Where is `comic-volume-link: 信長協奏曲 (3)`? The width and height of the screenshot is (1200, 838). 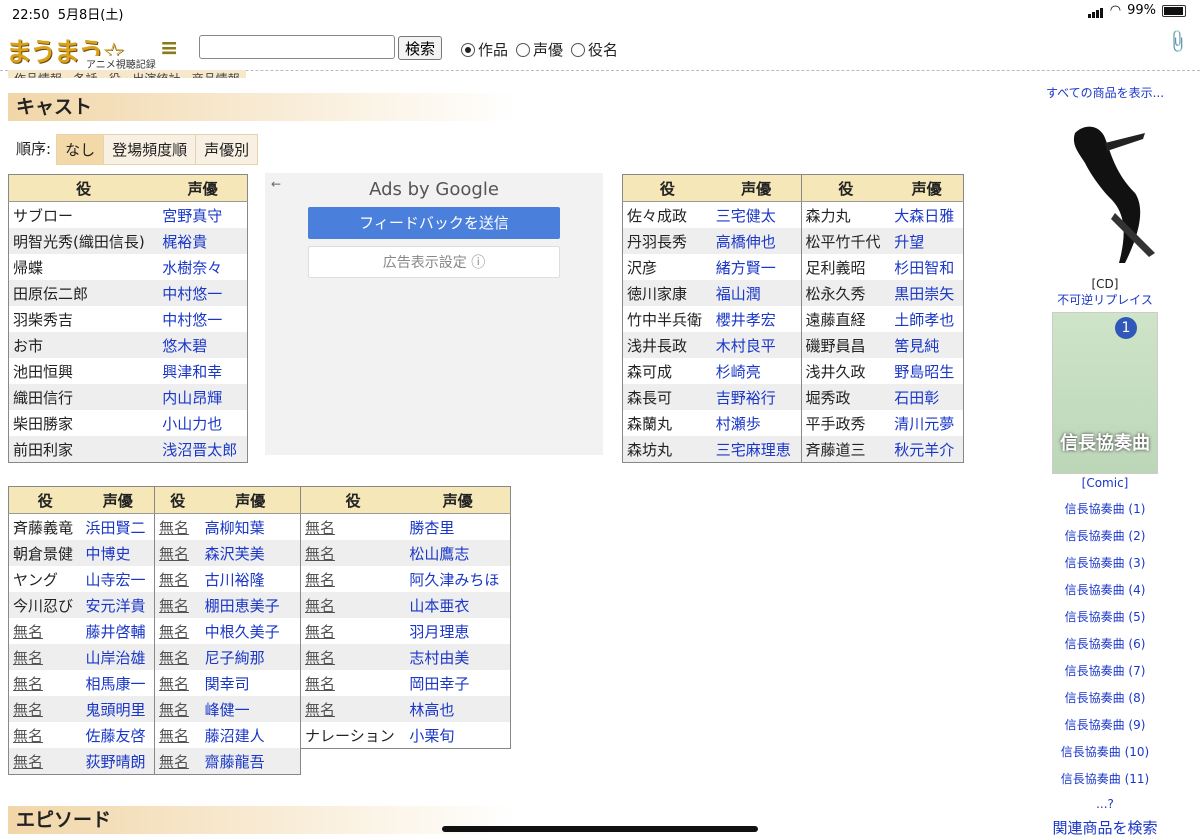 comic-volume-link: 信長協奏曲 (3) is located at coordinates (1105, 562).